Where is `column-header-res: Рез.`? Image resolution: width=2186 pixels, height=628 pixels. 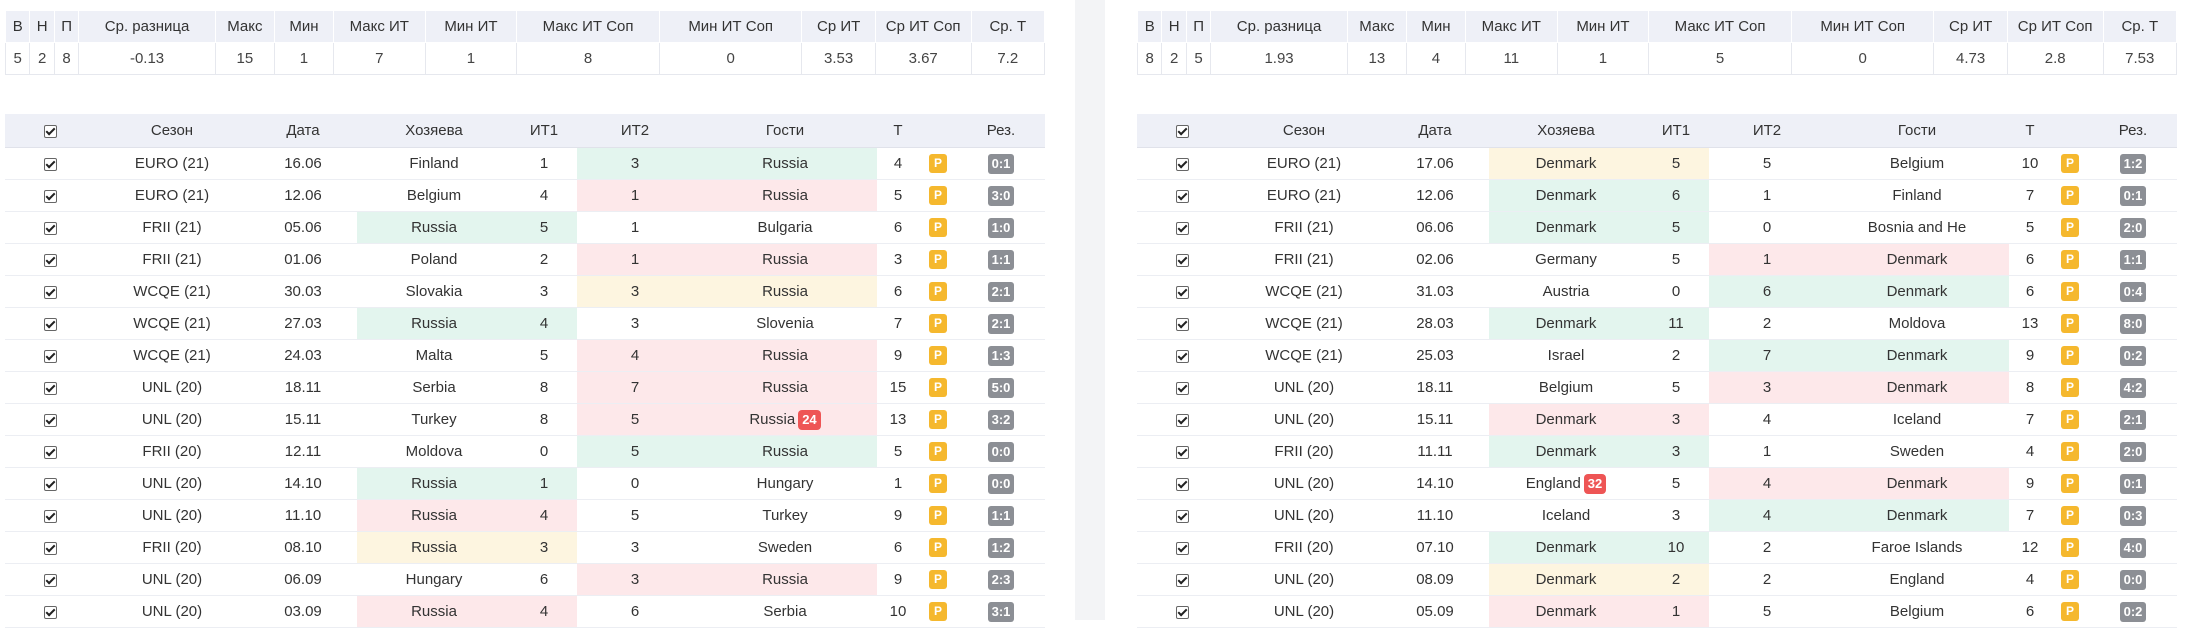 column-header-res: Рез. is located at coordinates (2133, 131).